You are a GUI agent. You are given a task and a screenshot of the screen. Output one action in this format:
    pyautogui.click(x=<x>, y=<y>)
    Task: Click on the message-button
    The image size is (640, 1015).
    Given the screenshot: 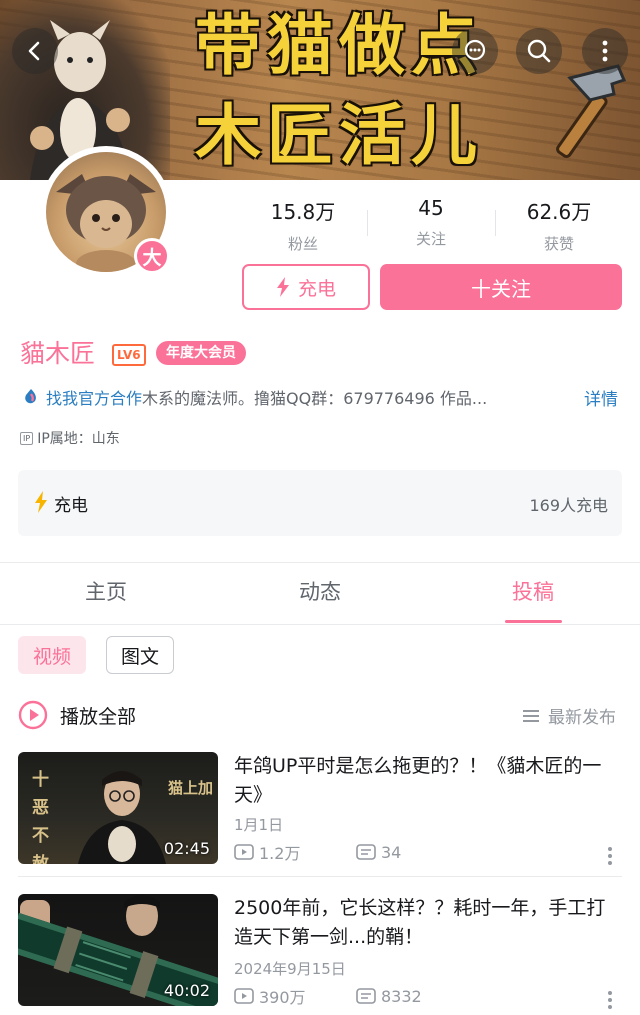 What is the action you would take?
    pyautogui.click(x=475, y=51)
    